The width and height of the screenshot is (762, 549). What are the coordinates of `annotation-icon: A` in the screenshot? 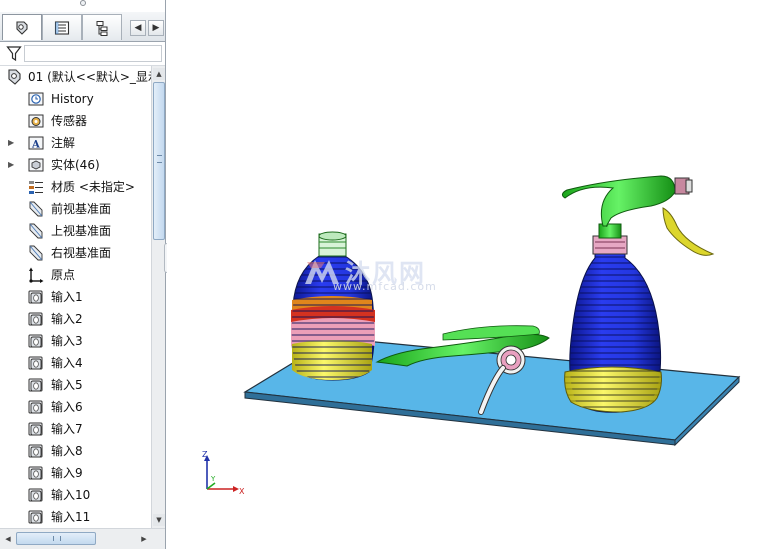 It's located at (36, 143).